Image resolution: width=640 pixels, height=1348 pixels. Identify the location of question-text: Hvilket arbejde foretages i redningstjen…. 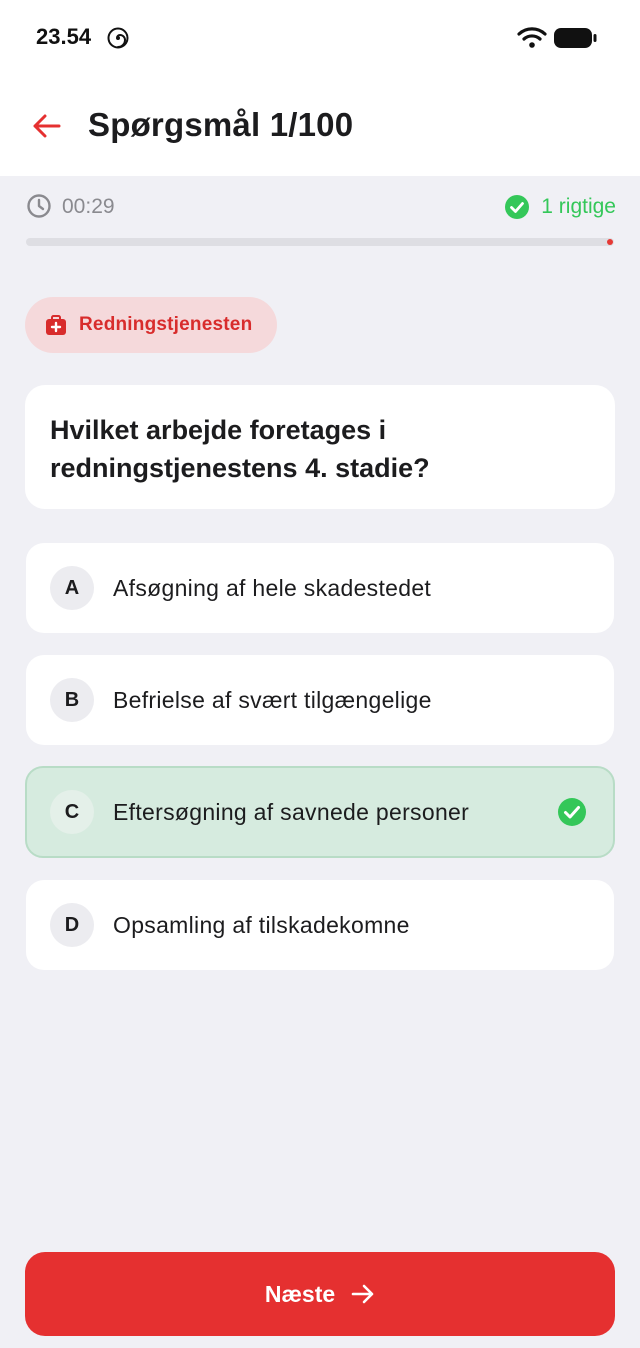
(240, 449).